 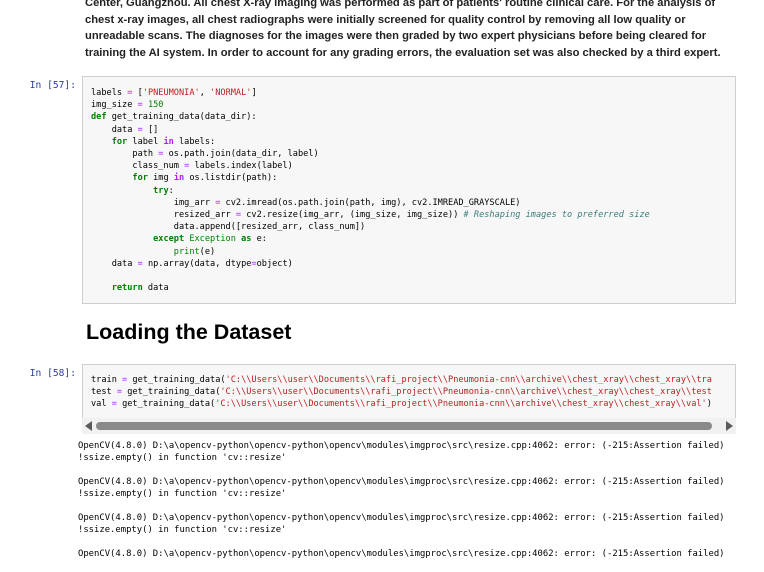 What do you see at coordinates (189, 332) in the screenshot?
I see `section-heading: Loading the Dataset` at bounding box center [189, 332].